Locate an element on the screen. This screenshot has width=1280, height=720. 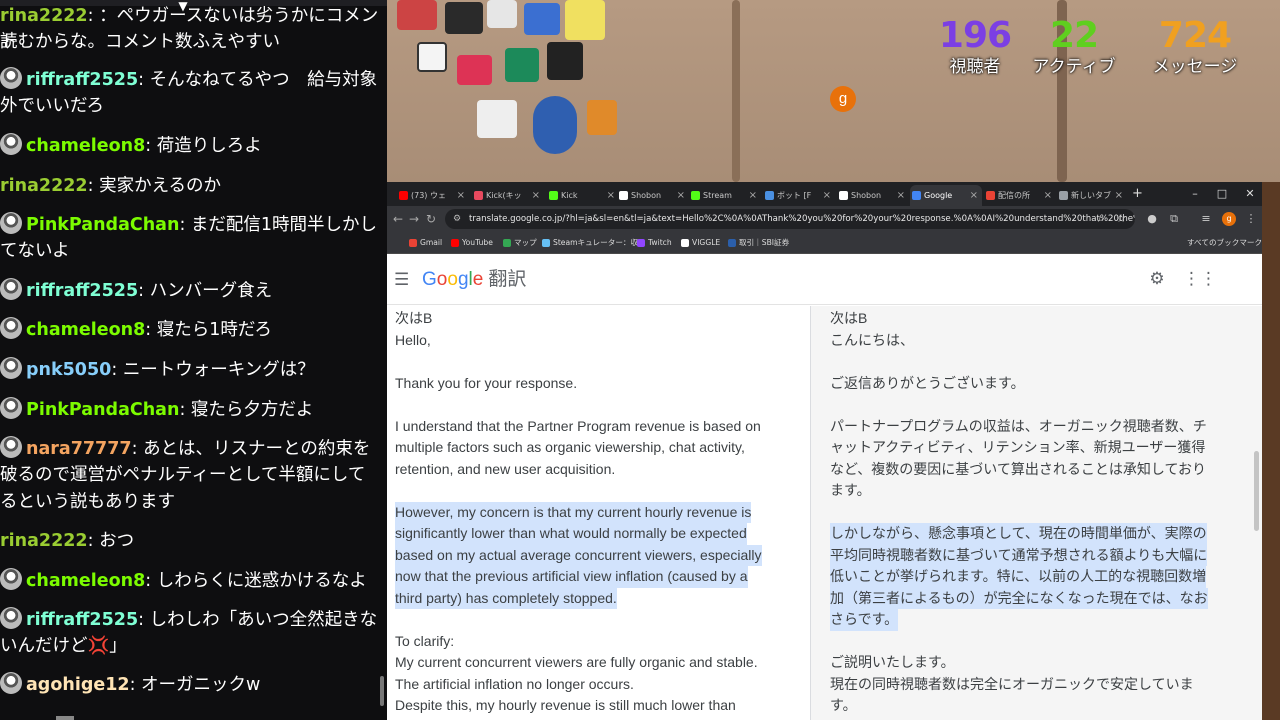
translation-text-line: ャットアクティビティ、リテンション率、新規ユーザー獲得 is located at coordinates (1018, 447).